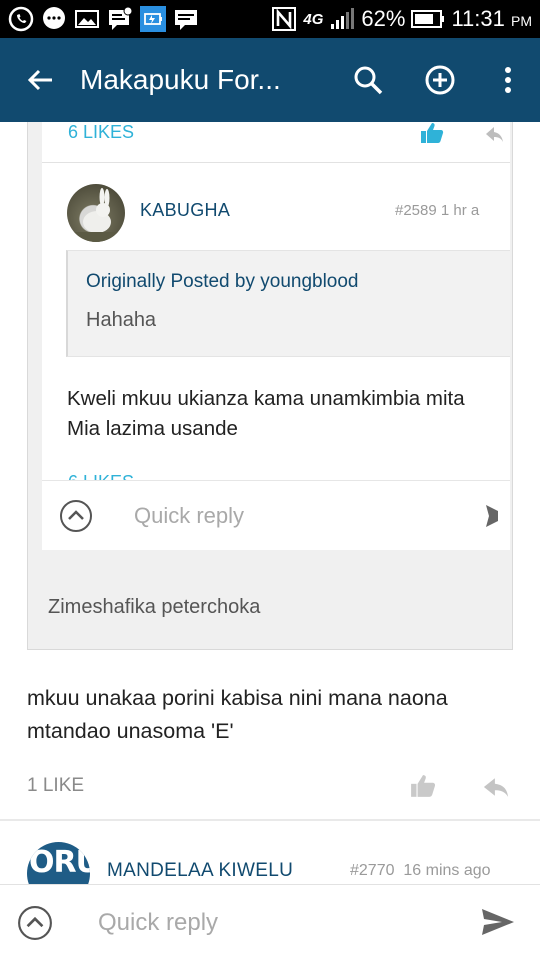 The height and width of the screenshot is (960, 540). I want to click on battery-icon, so click(428, 19).